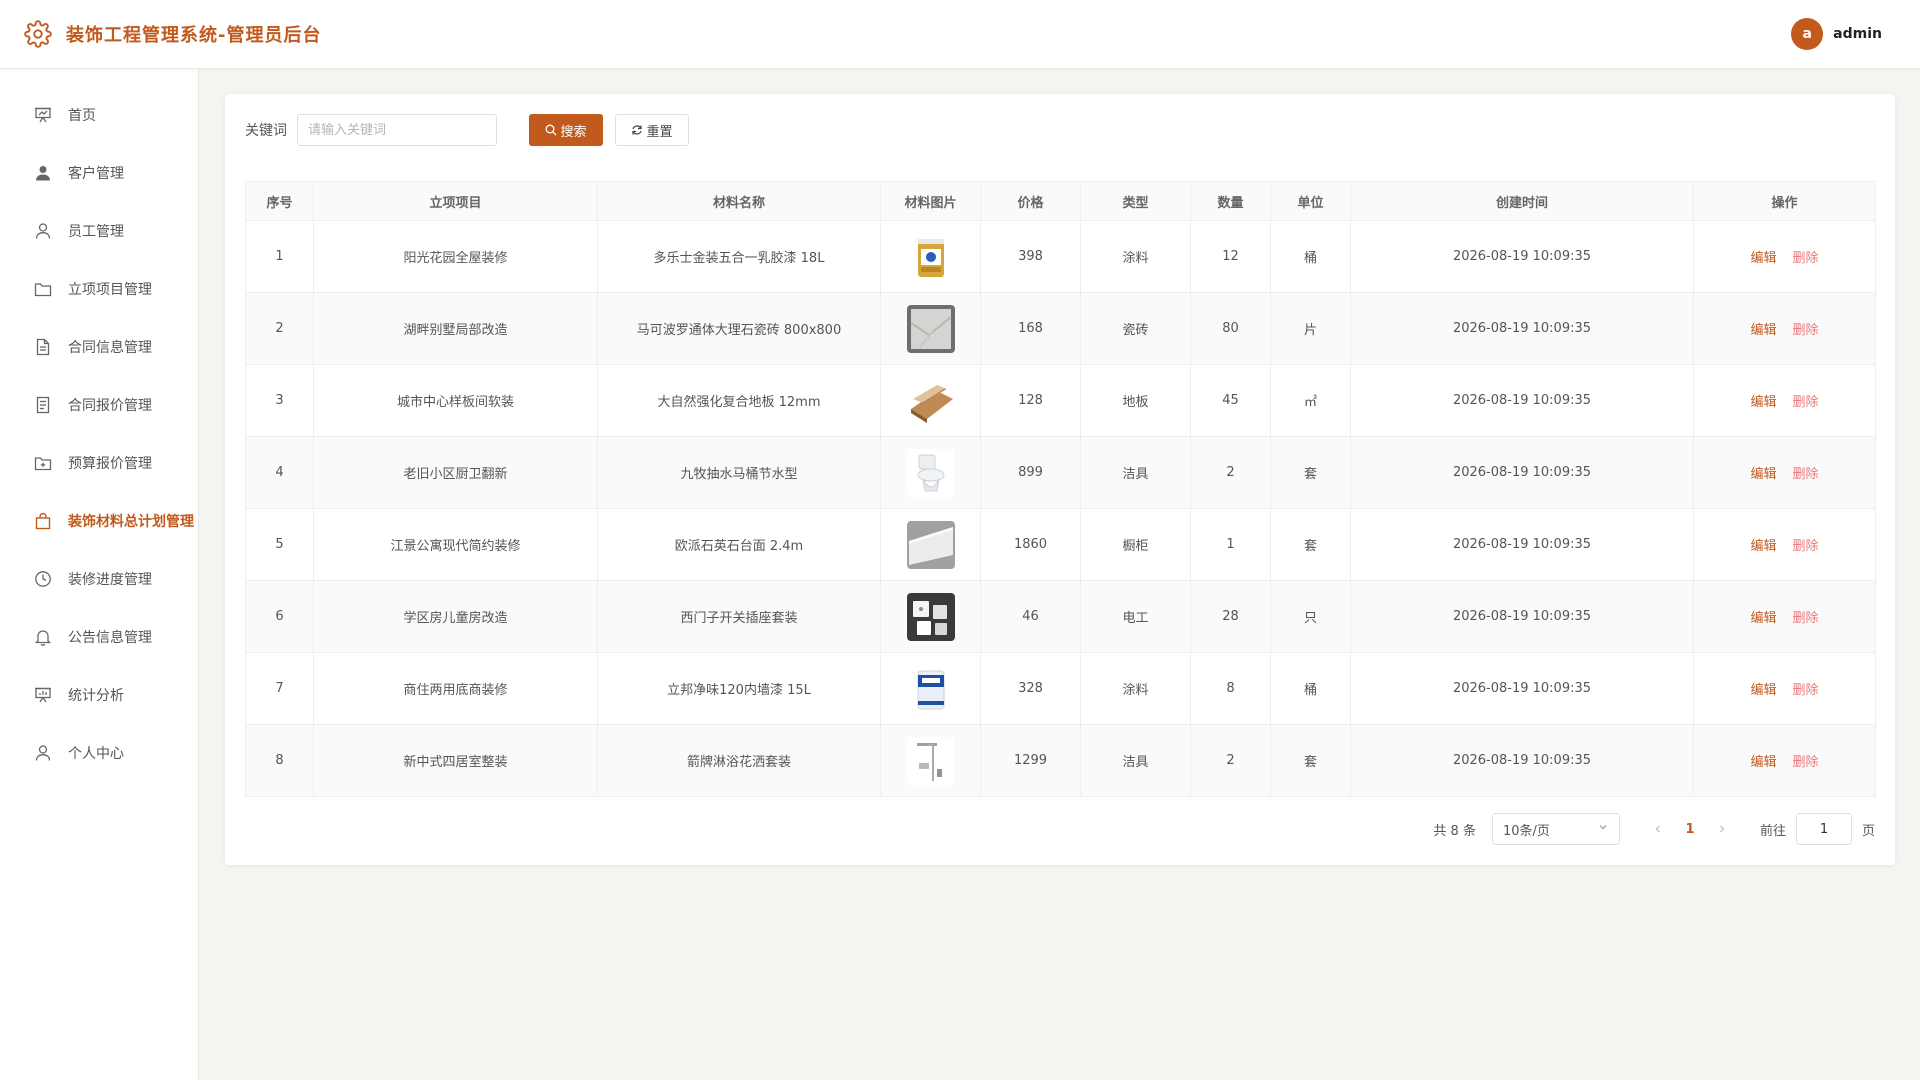  What do you see at coordinates (739, 328) in the screenshot?
I see `cell-material: 马可波罗通体大理石瓷砖 800x800` at bounding box center [739, 328].